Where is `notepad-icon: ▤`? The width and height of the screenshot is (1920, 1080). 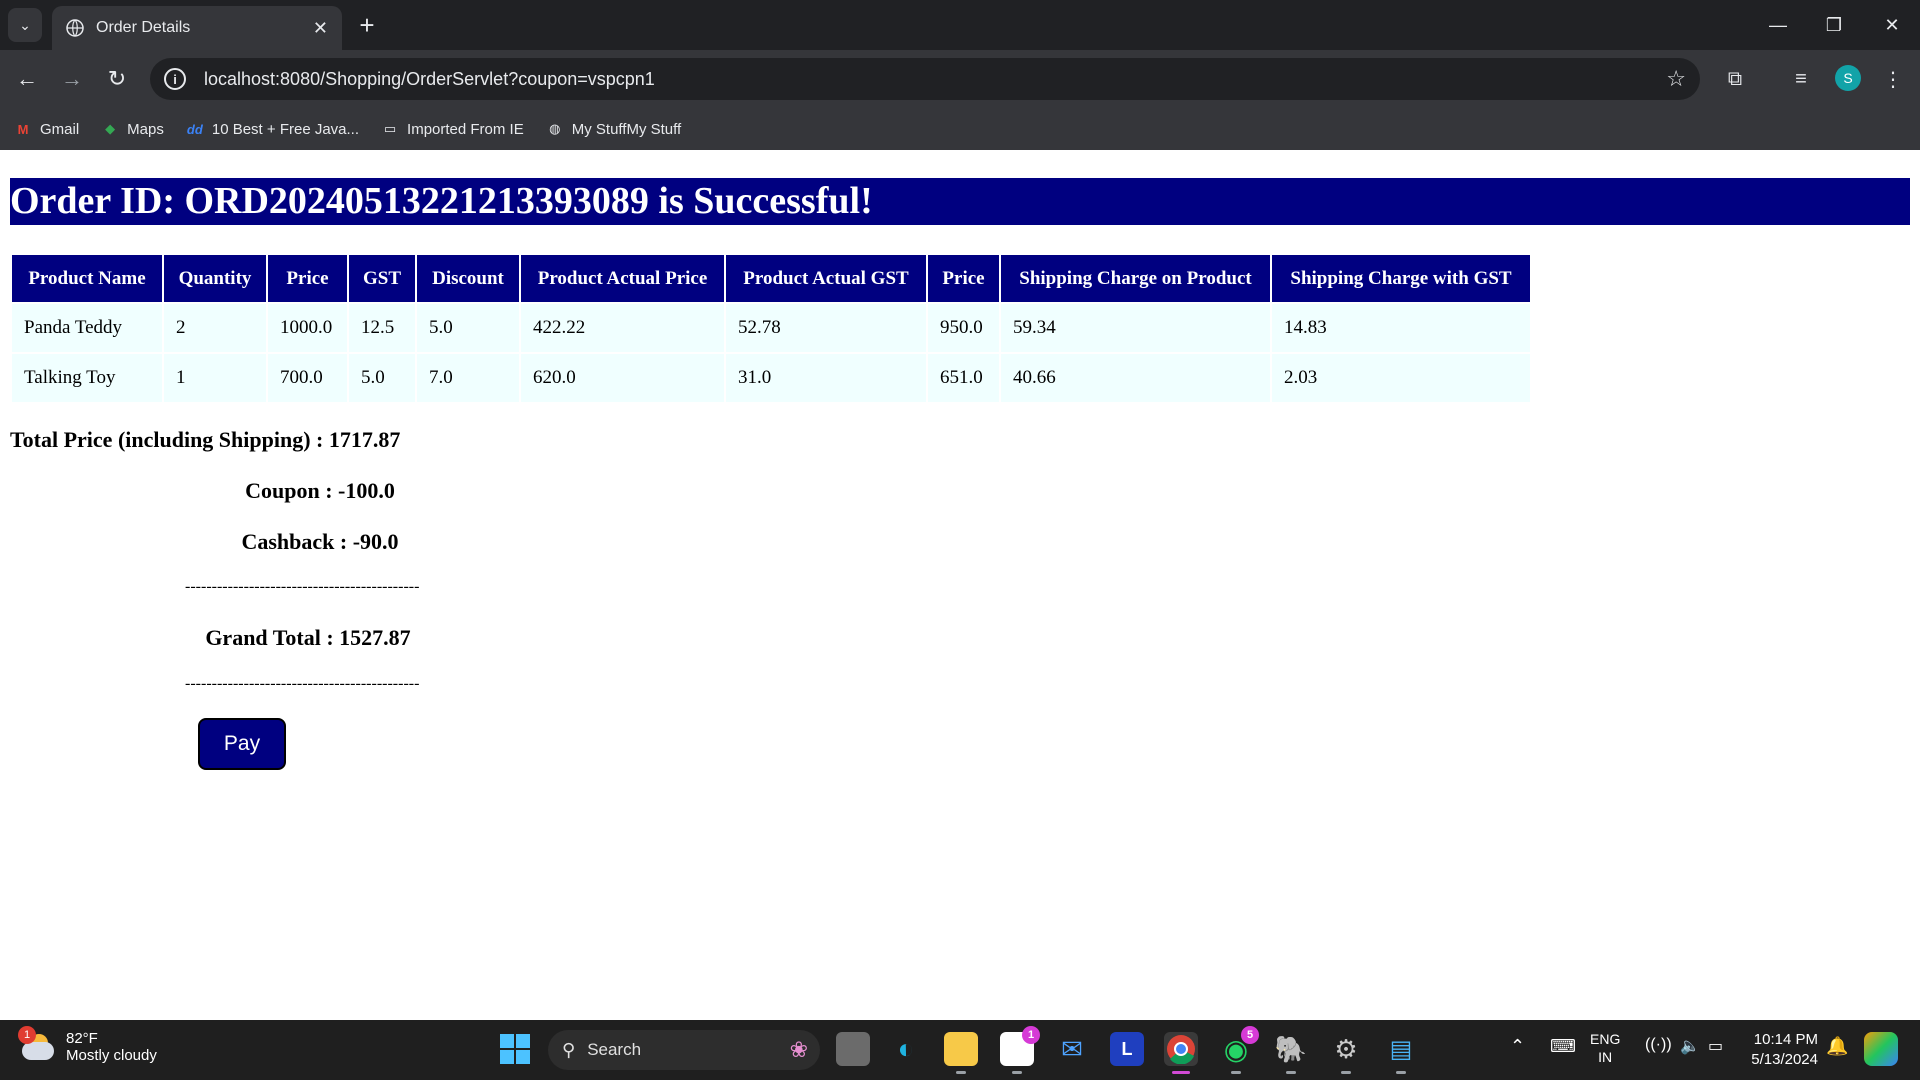
notepad-icon: ▤ is located at coordinates (1401, 1053).